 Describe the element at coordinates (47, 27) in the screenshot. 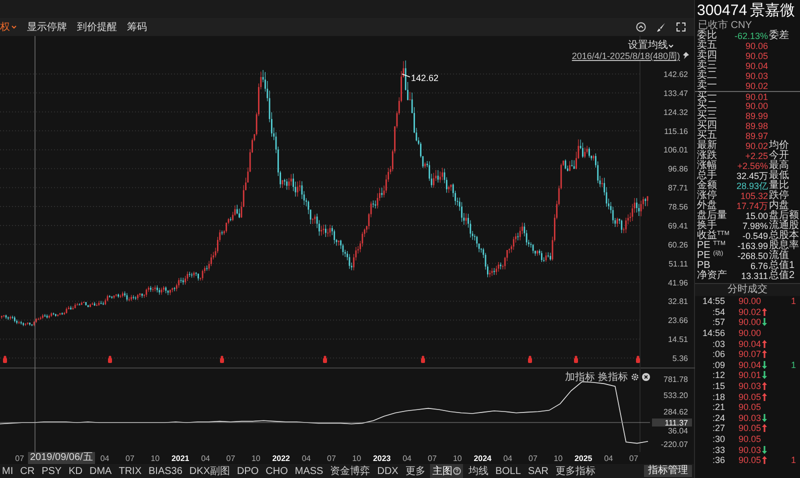

I see `toolbar-item: 显示停牌` at that location.